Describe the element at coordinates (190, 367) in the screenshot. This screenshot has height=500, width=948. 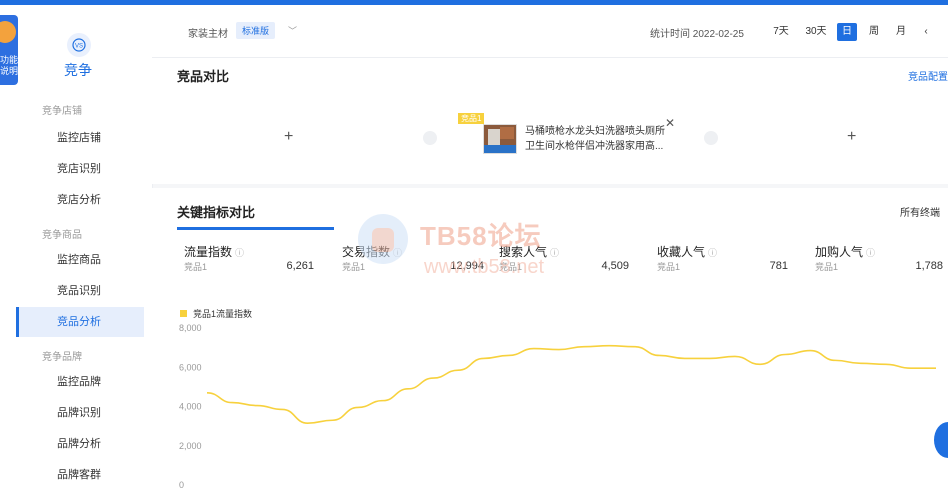
I see `y-tick-label: 6,000` at that location.